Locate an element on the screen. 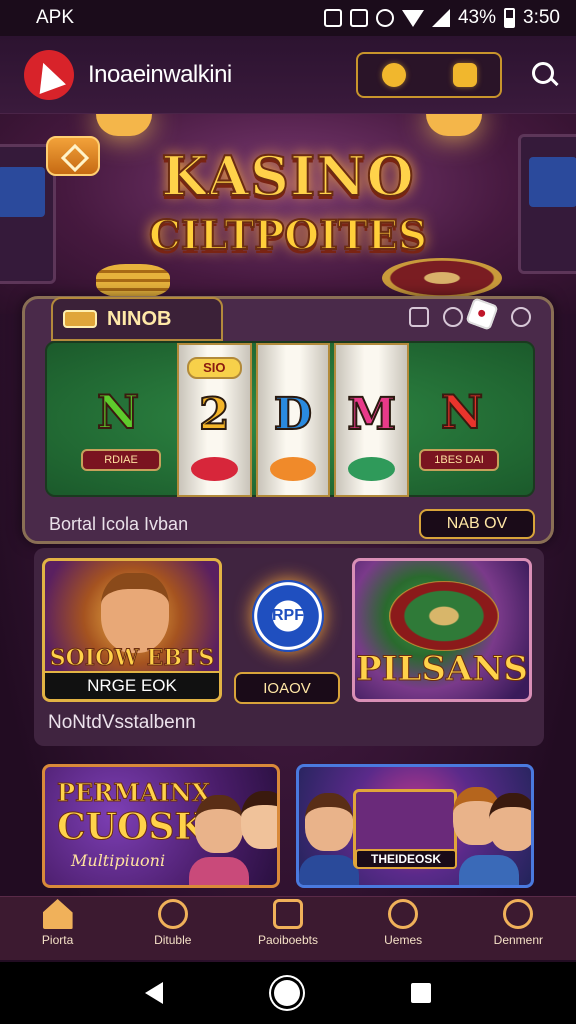 The height and width of the screenshot is (1024, 576). game-card-title: SOIOW EBTS is located at coordinates (132, 658).